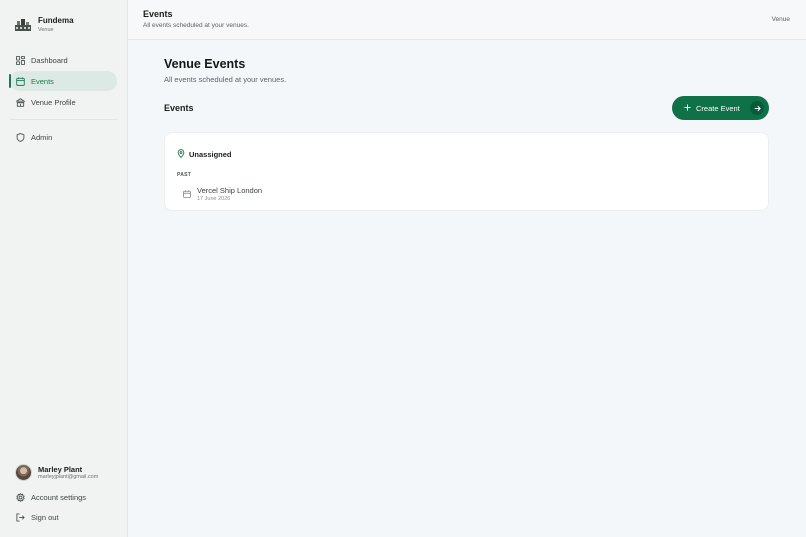  I want to click on user-profile: Marley Plant marleyjplant@gmail.com, so click(63, 472).